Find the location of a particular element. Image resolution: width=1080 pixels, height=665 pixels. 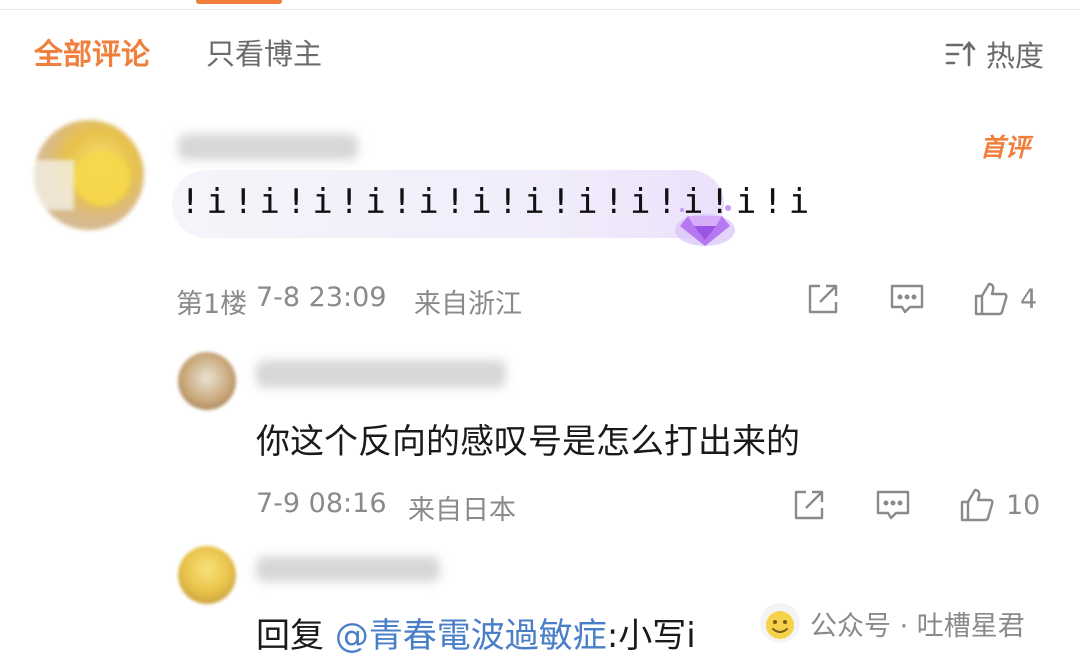

comment-tabs: 全部评论 只看博主 热度 is located at coordinates (540, 56).